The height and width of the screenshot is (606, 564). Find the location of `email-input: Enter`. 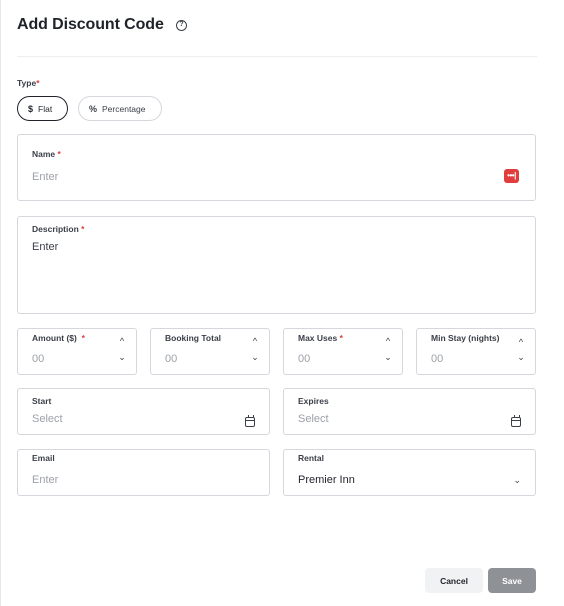

email-input: Enter is located at coordinates (45, 480).